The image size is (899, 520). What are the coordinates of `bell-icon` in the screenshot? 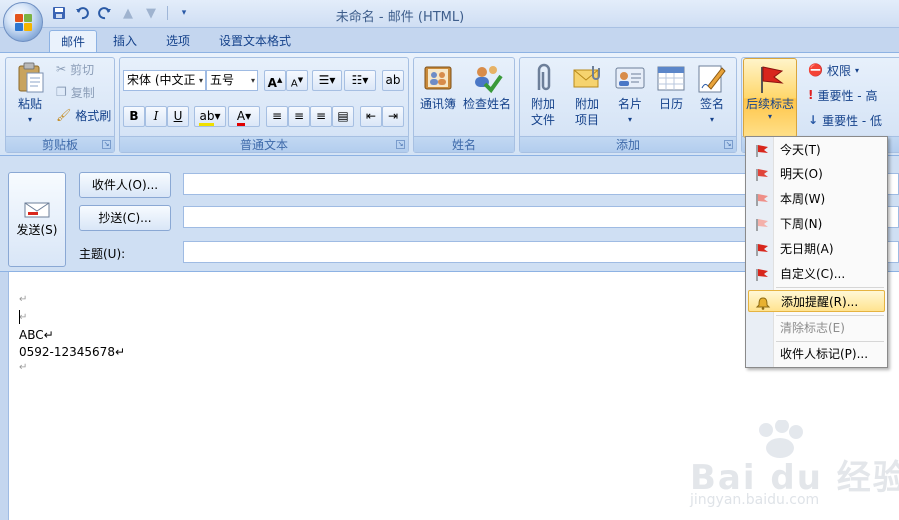 It's located at (763, 302).